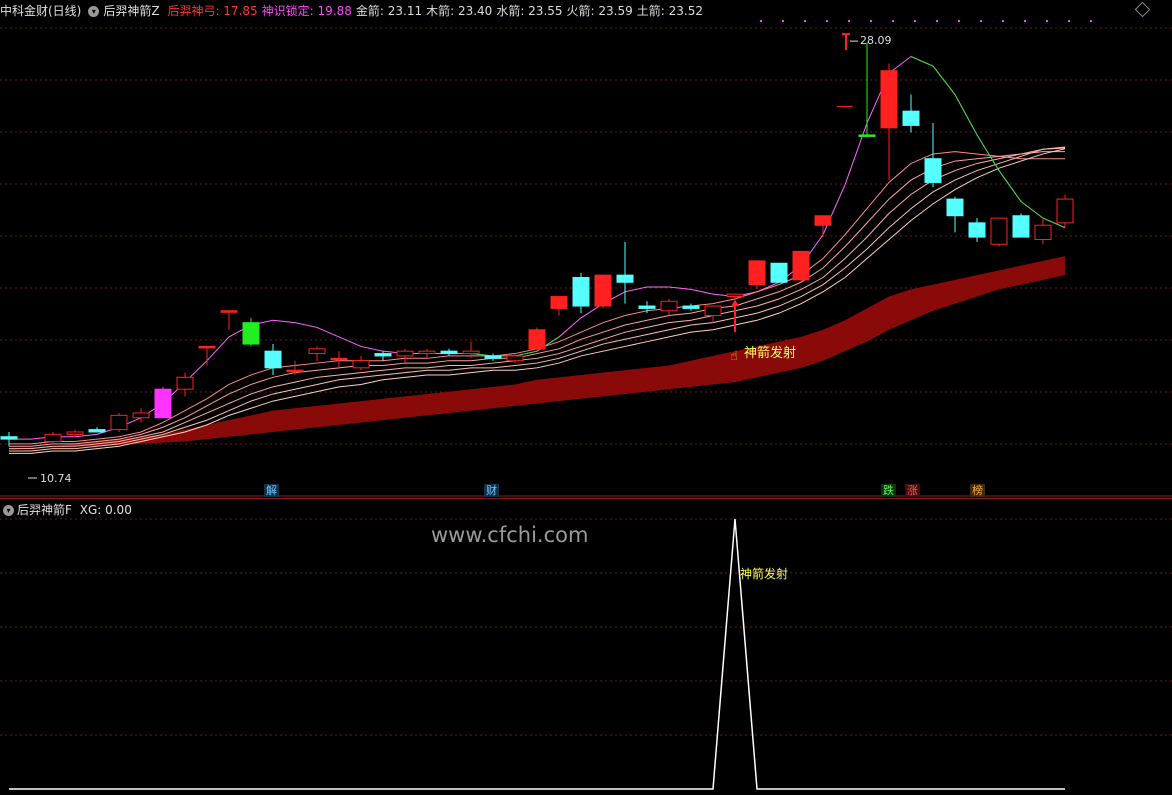 Image resolution: width=1172 pixels, height=795 pixels. What do you see at coordinates (491, 490) in the screenshot?
I see `bottom-tag-1: 财` at bounding box center [491, 490].